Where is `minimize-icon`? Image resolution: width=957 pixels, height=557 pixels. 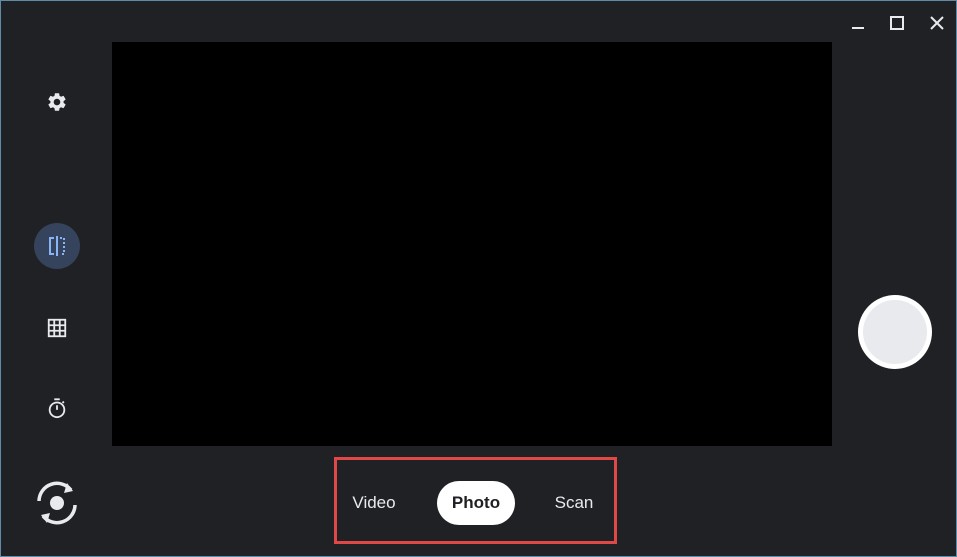 minimize-icon is located at coordinates (858, 28).